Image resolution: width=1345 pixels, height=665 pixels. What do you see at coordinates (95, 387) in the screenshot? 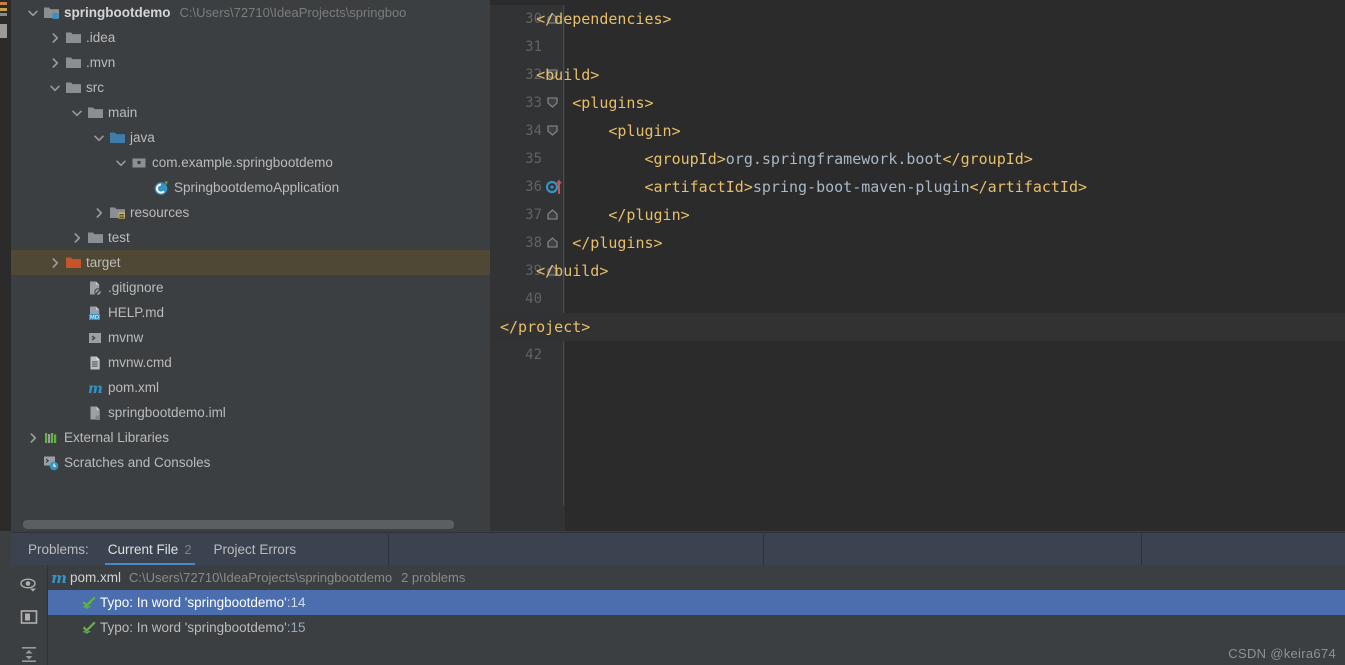
I see `maven-file-icon: m` at bounding box center [95, 387].